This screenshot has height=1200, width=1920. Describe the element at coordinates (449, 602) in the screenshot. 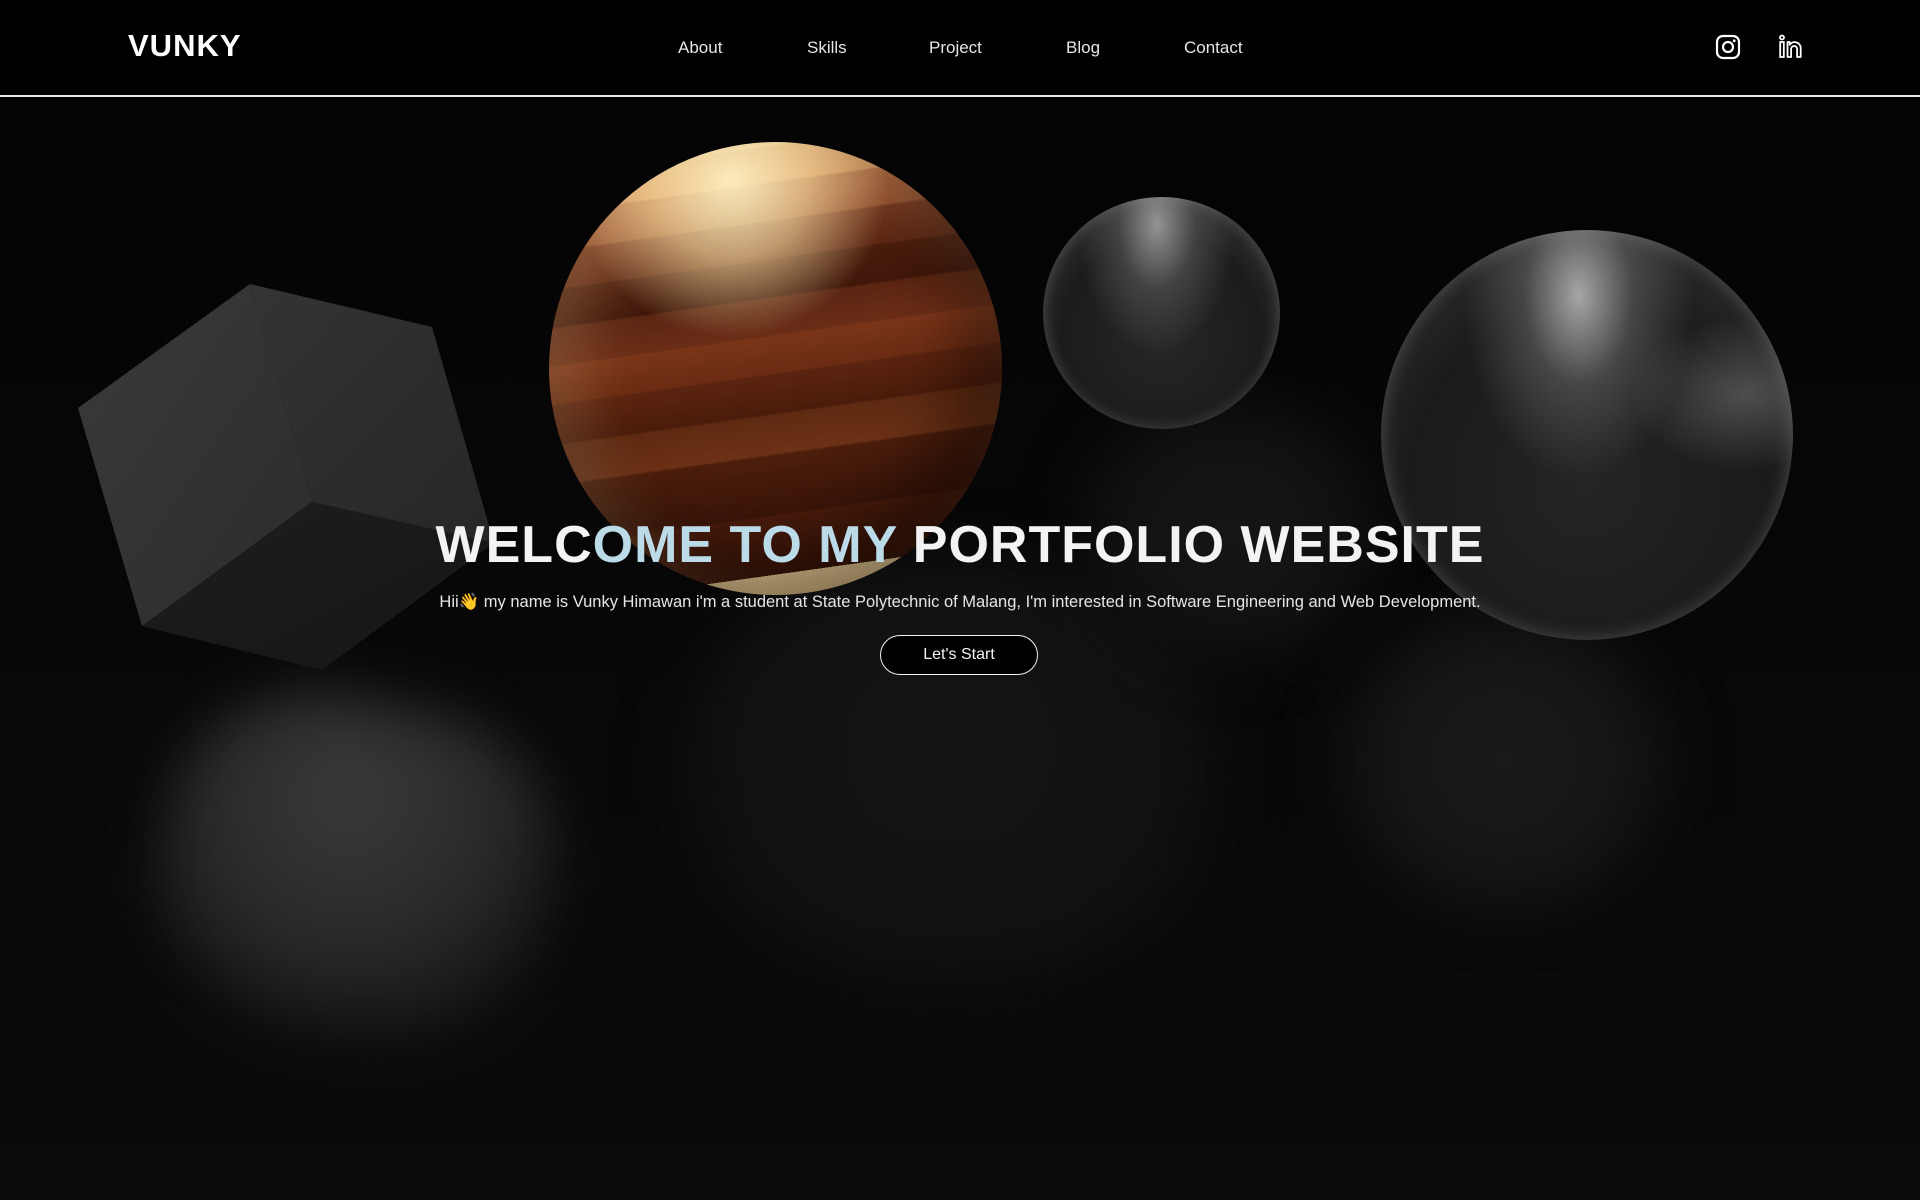

I see `hero-subtitle-greeting: Hii` at that location.